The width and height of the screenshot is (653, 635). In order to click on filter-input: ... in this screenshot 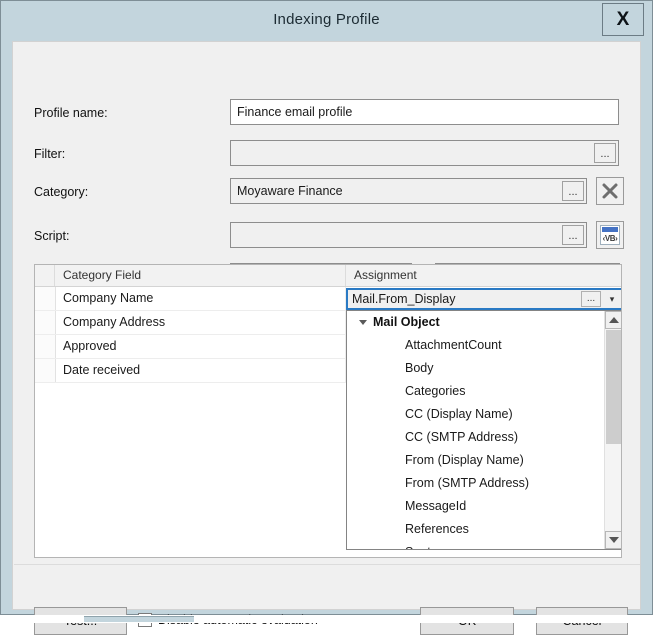, I will do `click(424, 153)`.